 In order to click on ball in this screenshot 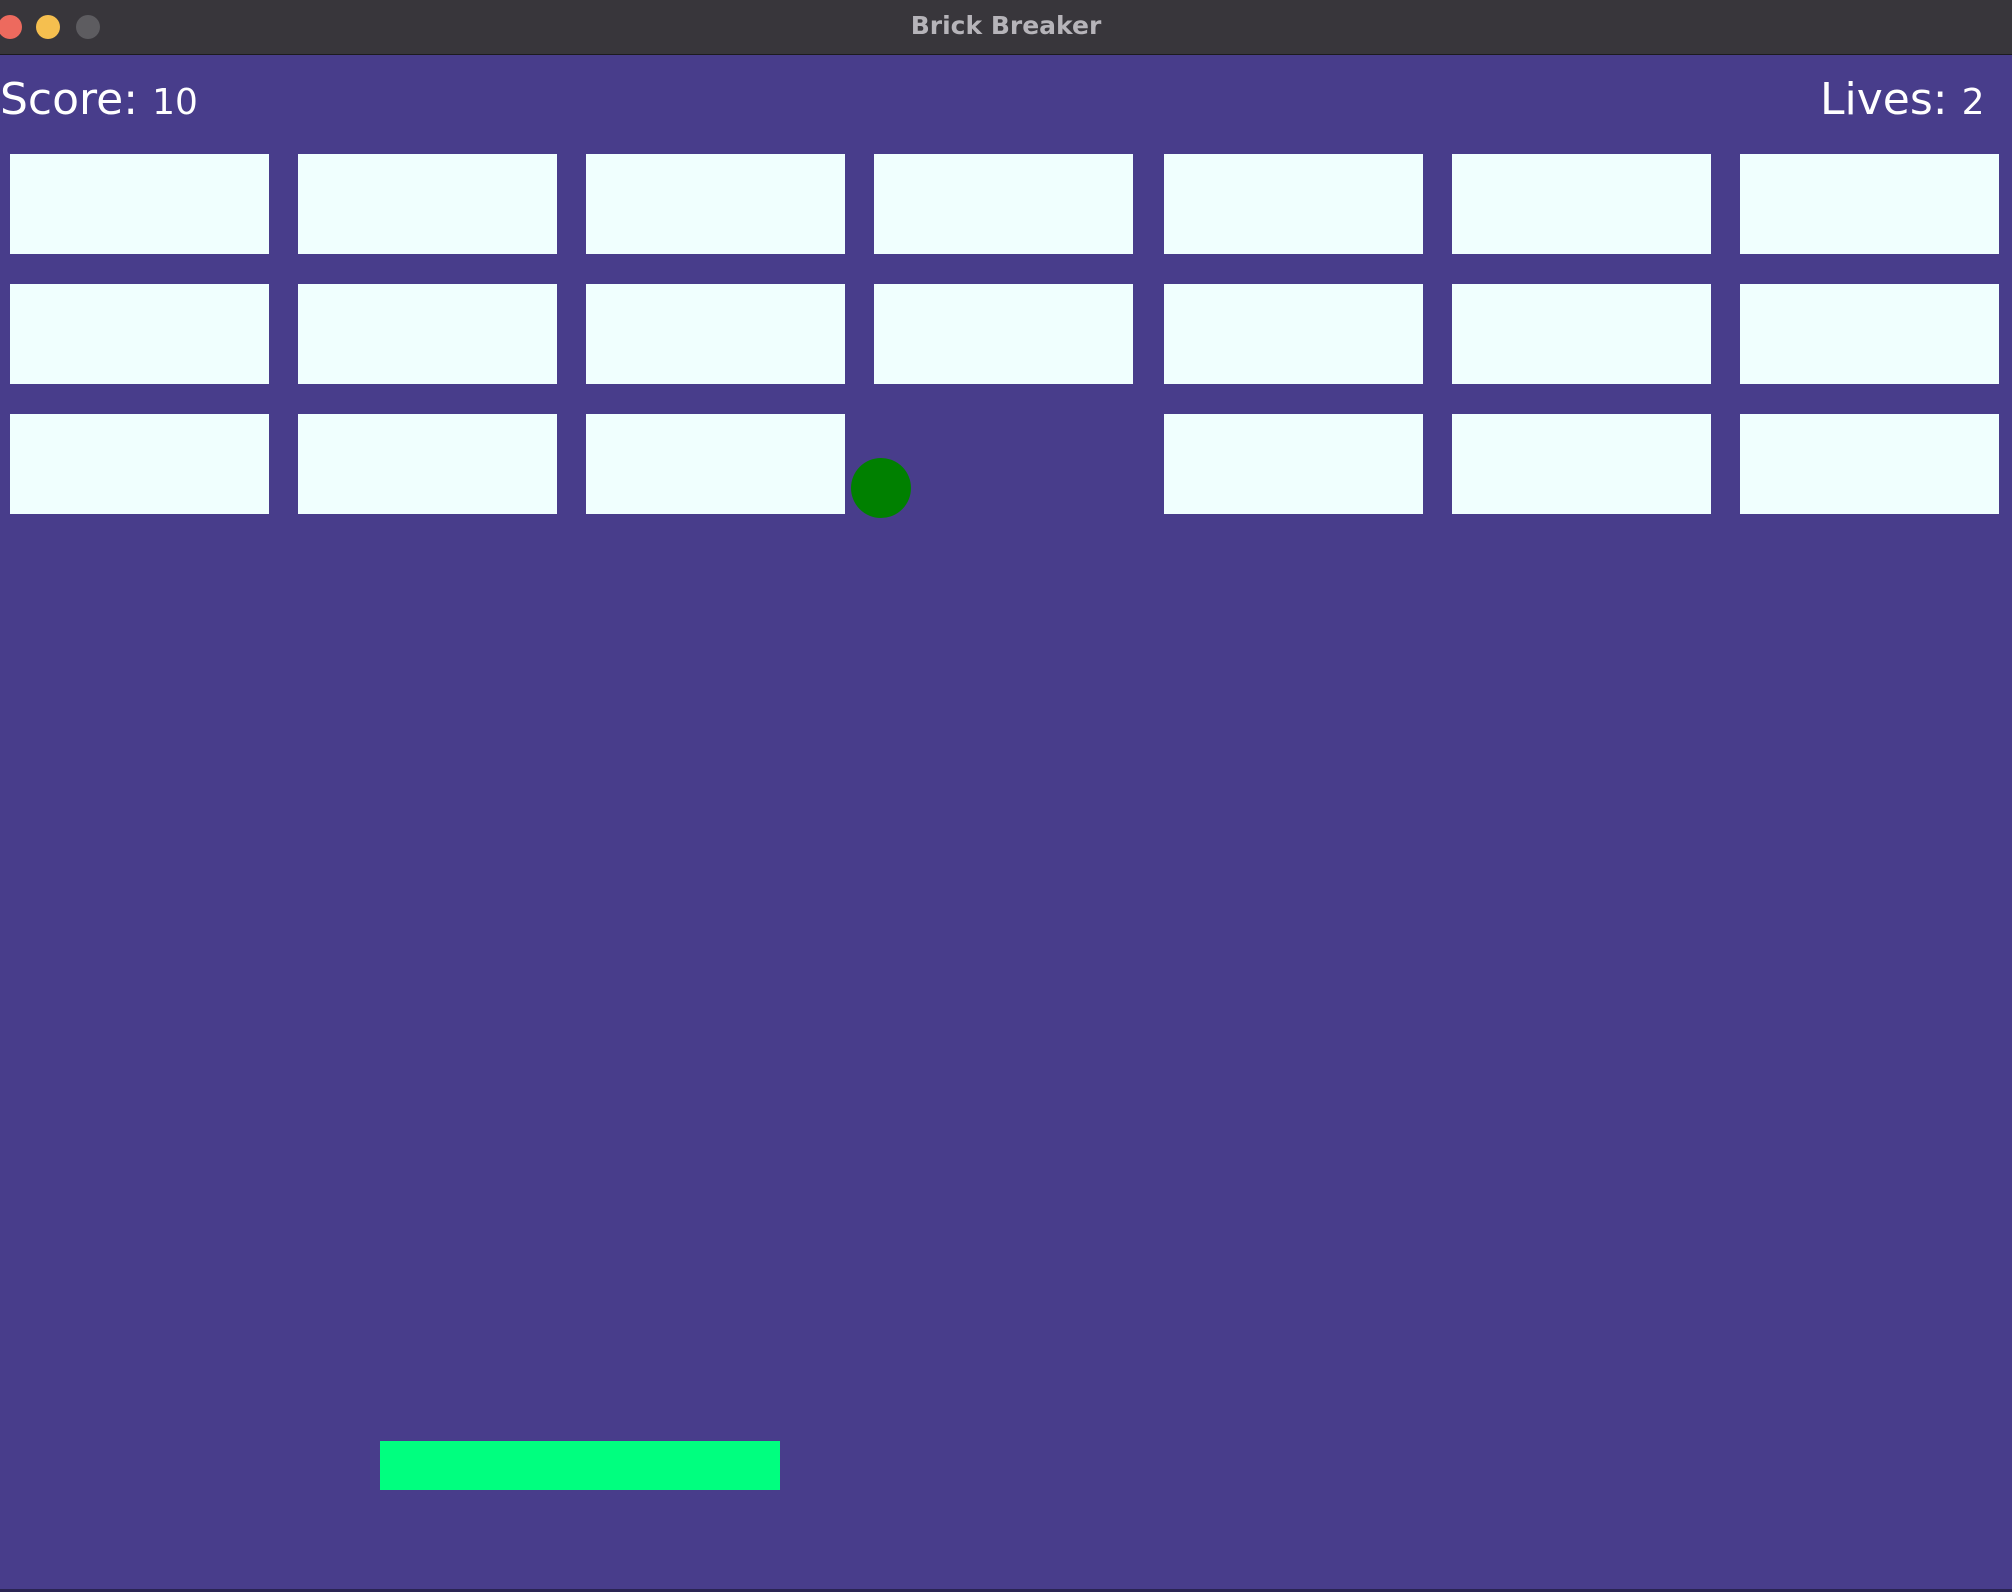, I will do `click(881, 488)`.